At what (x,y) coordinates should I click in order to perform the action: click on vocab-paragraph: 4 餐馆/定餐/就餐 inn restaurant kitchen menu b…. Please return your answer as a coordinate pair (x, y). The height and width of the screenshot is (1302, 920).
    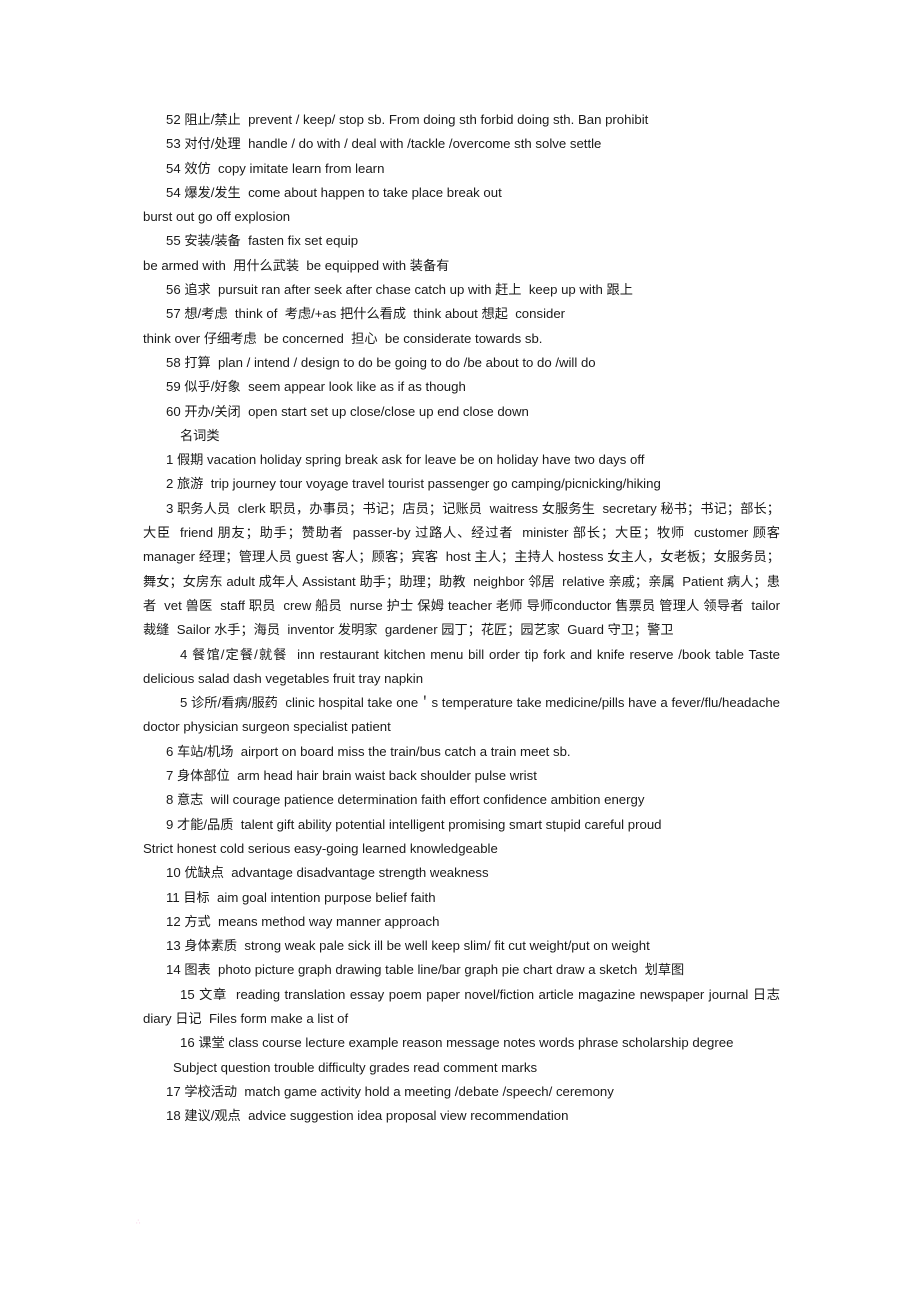
    Looking at the image, I should click on (463, 666).